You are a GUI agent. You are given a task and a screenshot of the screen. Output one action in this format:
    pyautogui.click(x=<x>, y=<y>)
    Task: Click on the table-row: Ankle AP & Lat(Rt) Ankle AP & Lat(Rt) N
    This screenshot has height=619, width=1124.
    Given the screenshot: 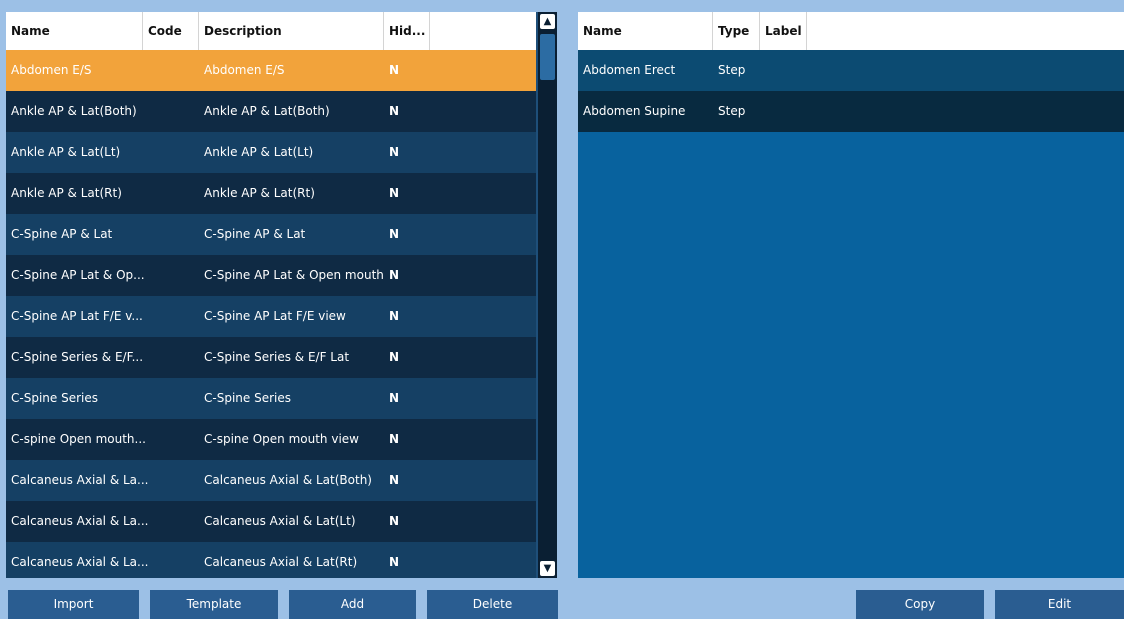 What is the action you would take?
    pyautogui.click(x=271, y=193)
    